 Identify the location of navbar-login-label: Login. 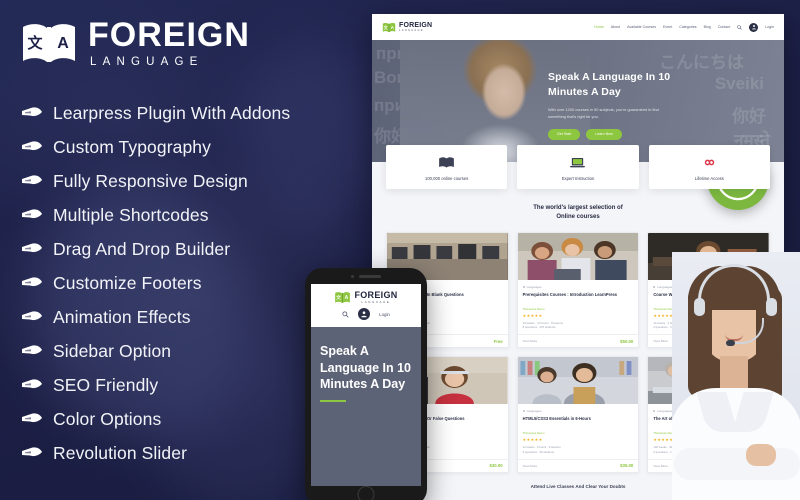
(769, 27).